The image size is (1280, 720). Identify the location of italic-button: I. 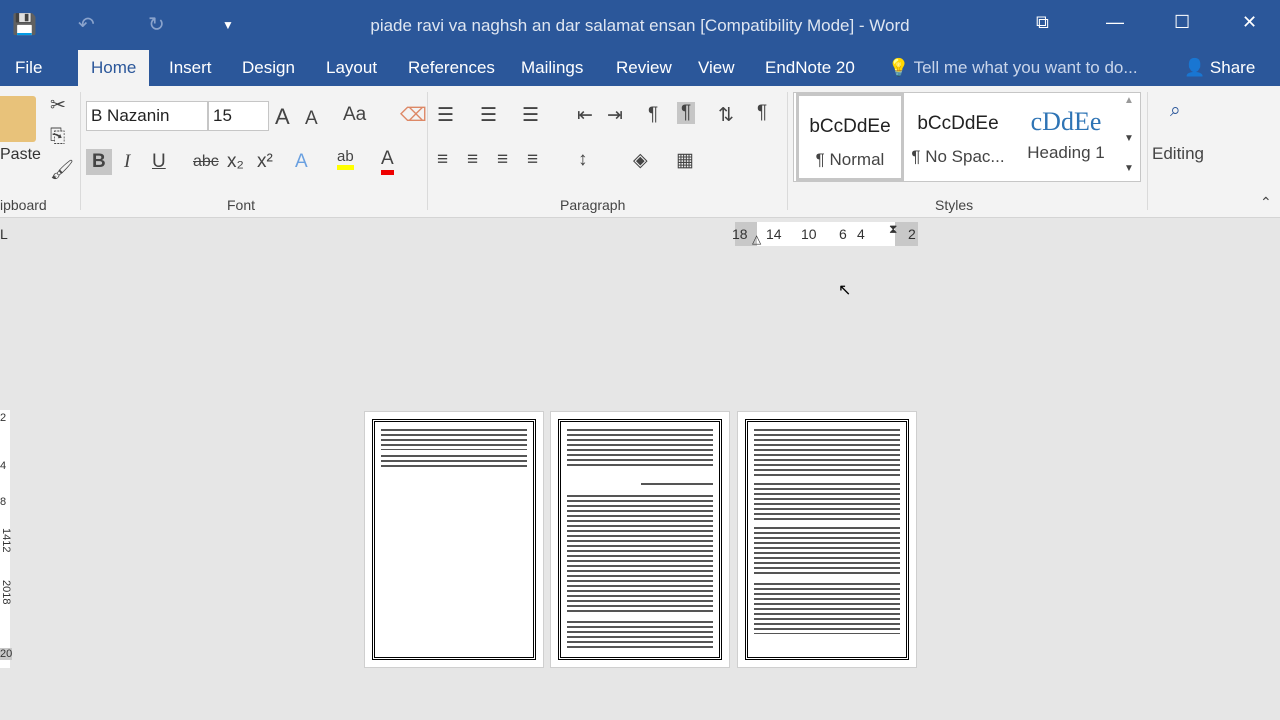
(127, 162).